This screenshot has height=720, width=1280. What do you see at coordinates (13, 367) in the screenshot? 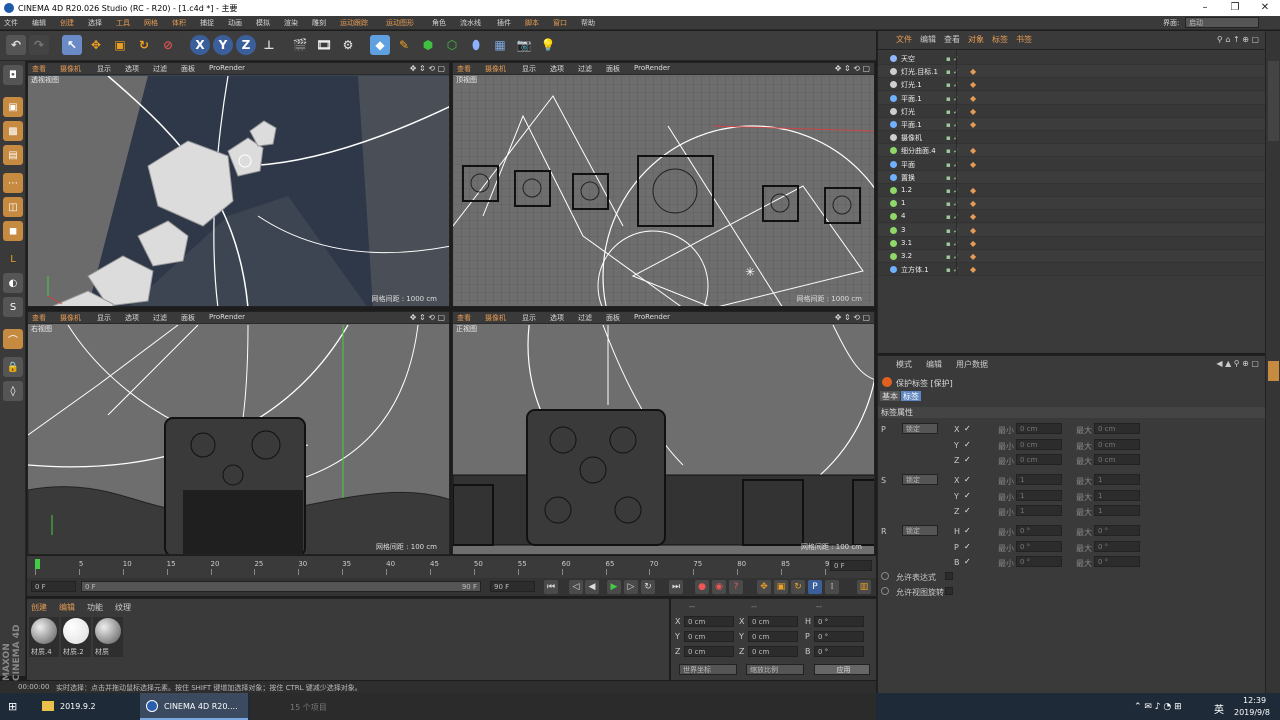
I see `lock-workplane-icon: 🔒` at bounding box center [13, 367].